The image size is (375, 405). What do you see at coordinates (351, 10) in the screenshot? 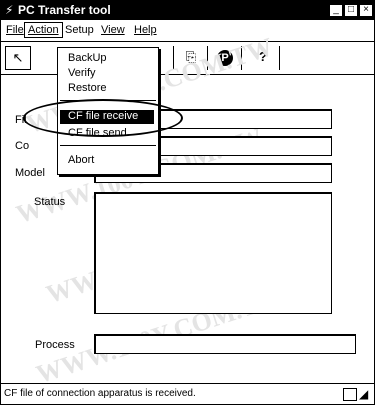
I see `maximize-button: □` at bounding box center [351, 10].